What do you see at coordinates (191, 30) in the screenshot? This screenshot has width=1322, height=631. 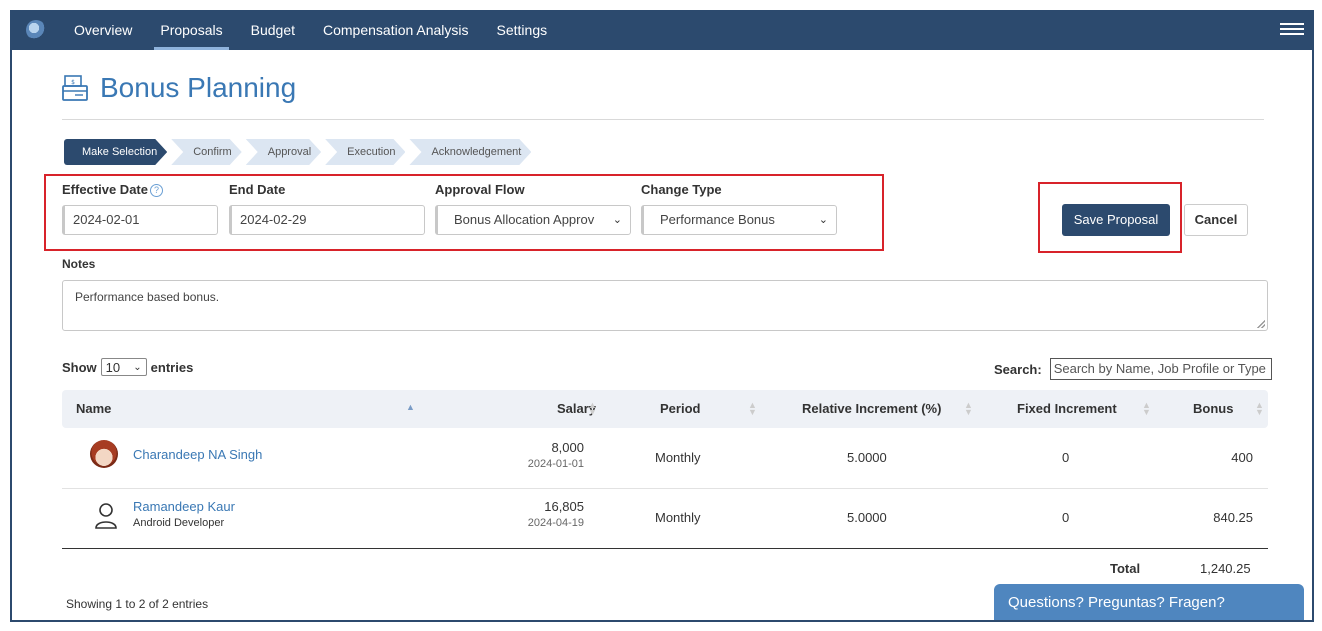 I see `nav-proposals: Proposals` at bounding box center [191, 30].